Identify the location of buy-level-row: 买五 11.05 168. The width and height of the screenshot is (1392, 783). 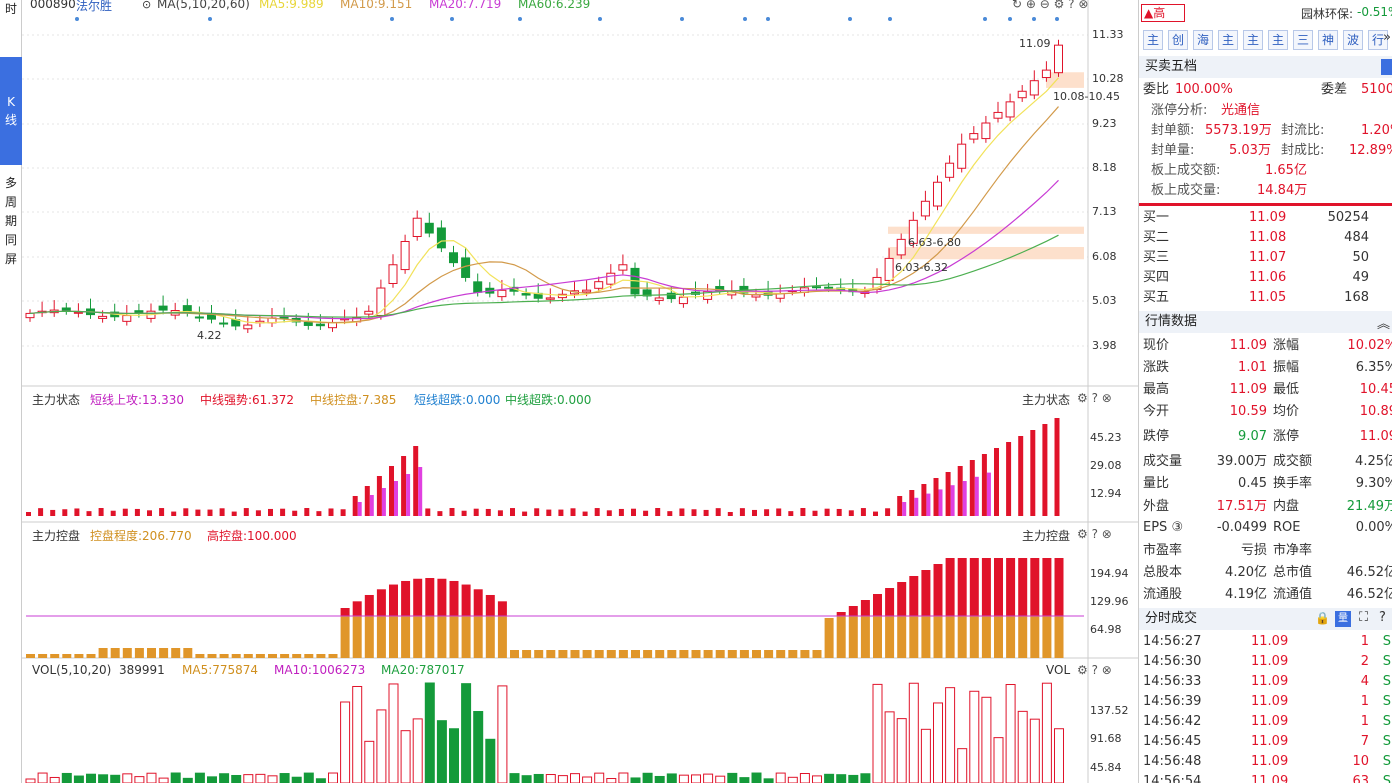
(1265, 298).